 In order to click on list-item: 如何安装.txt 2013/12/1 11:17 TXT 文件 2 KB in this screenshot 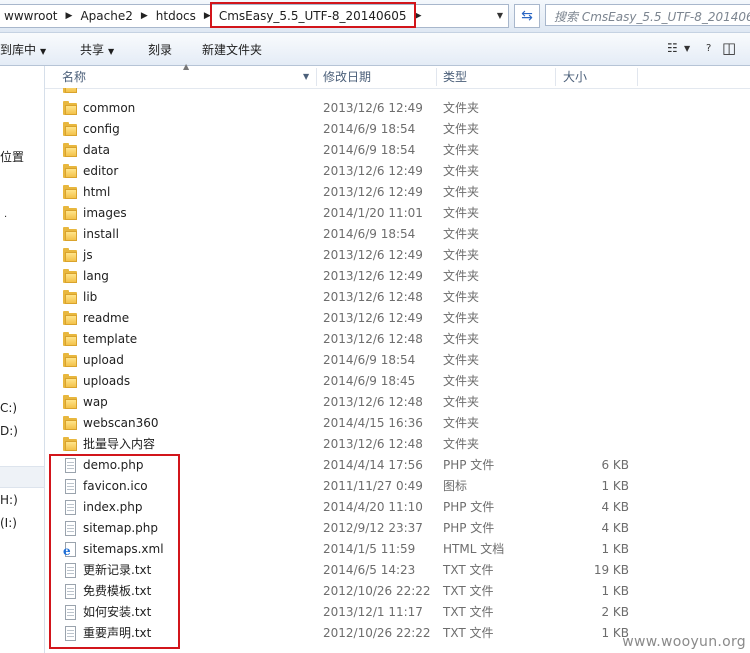, I will do `click(397, 612)`.